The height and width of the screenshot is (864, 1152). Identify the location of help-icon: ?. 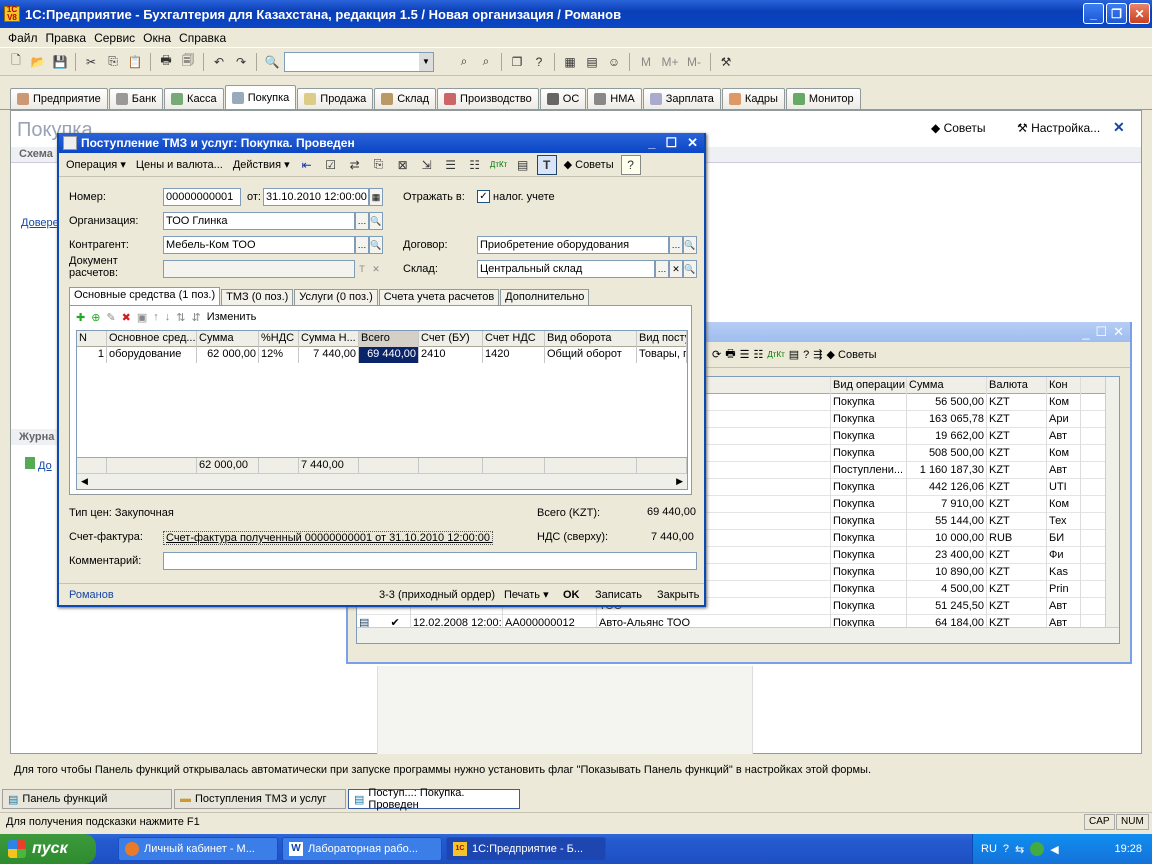
(806, 355).